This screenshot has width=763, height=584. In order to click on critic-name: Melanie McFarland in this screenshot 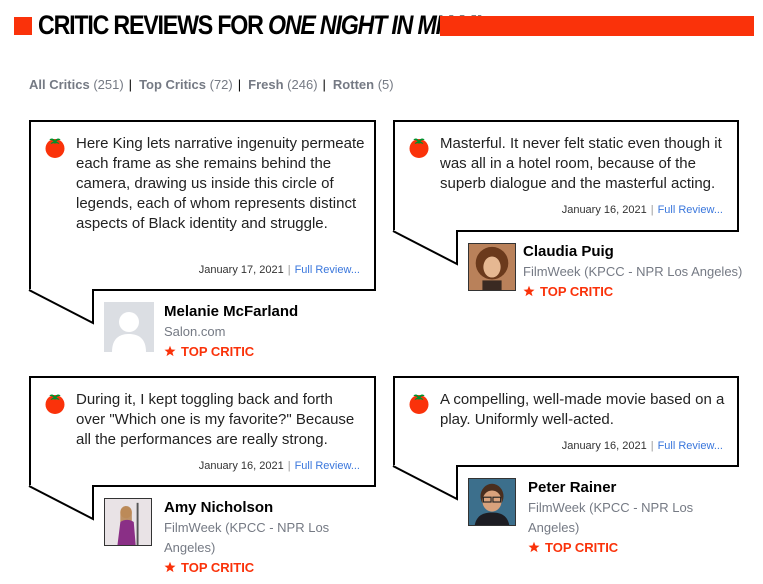, I will do `click(231, 311)`.